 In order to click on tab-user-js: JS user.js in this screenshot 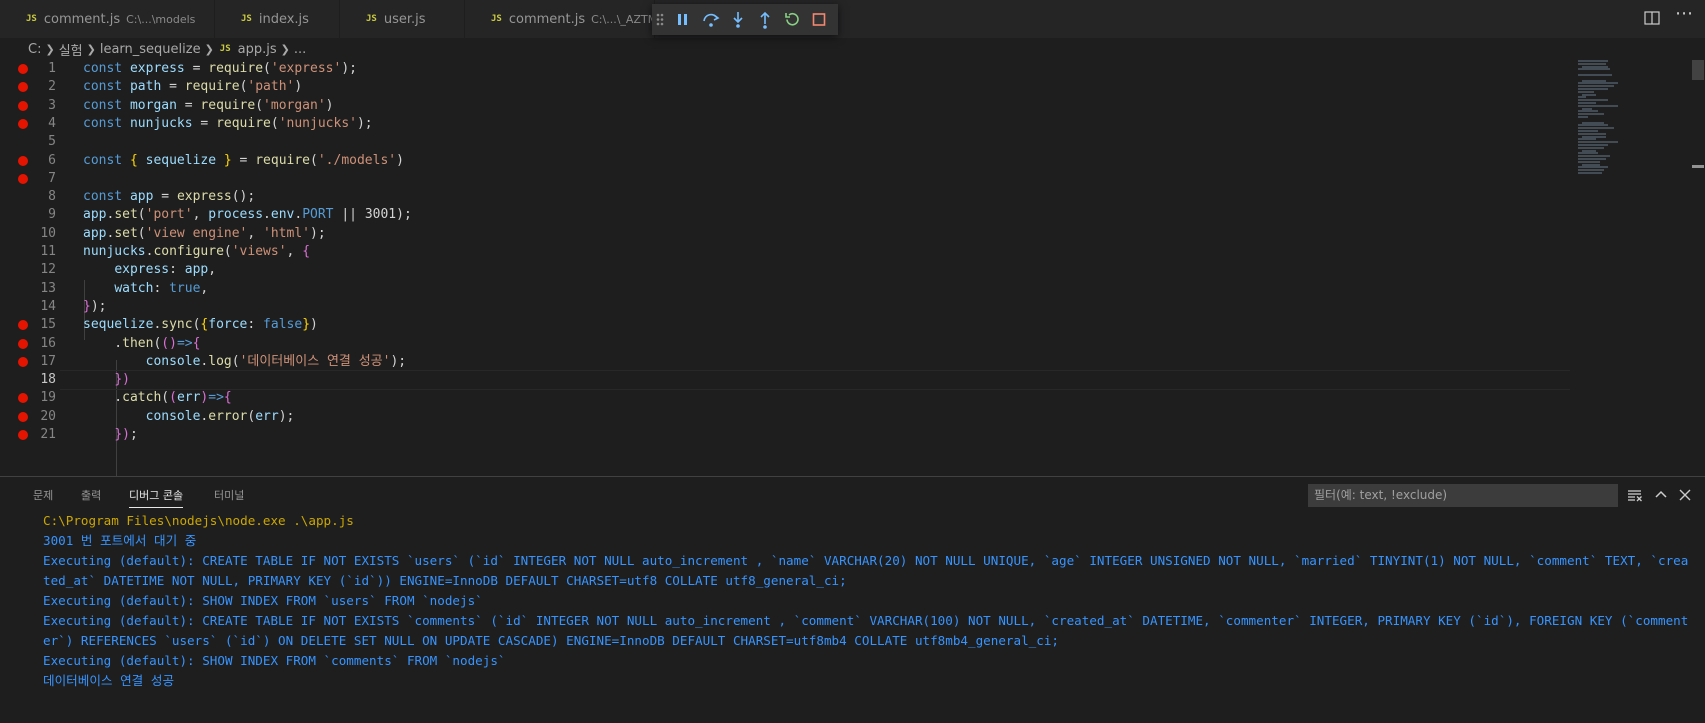, I will do `click(402, 19)`.